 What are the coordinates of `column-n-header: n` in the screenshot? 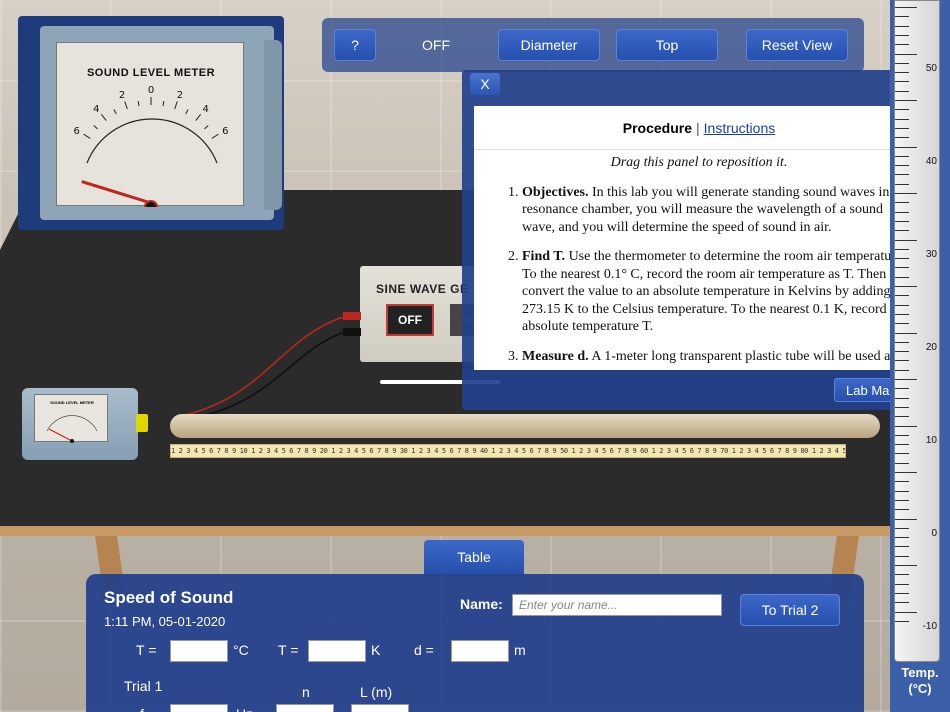 It's located at (306, 692).